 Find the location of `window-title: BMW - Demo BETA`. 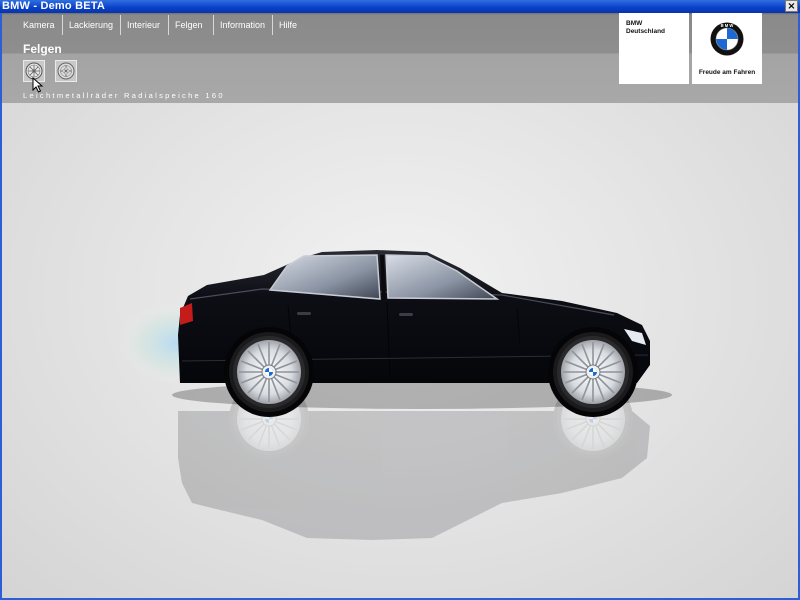

window-title: BMW - Demo BETA is located at coordinates (54, 6).